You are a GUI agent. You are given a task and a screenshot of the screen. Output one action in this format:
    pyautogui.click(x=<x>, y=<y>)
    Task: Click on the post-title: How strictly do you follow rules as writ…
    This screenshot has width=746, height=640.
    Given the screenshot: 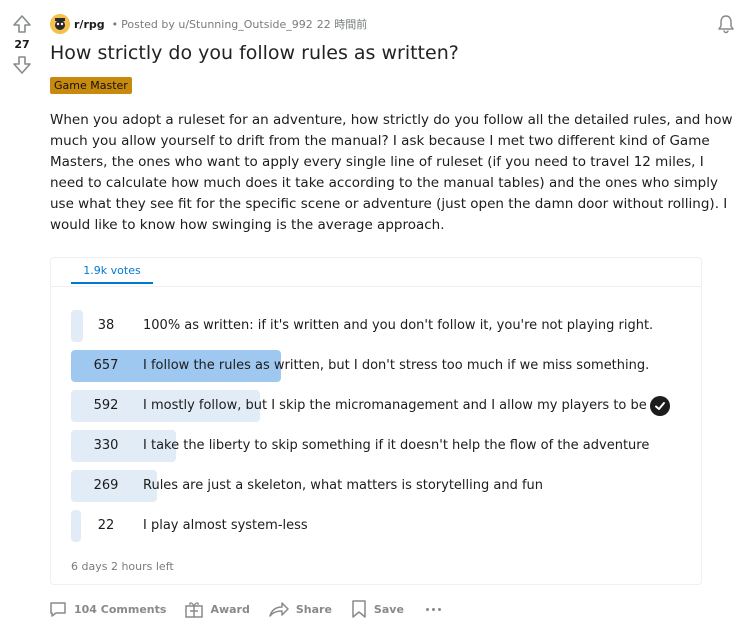 What is the action you would take?
    pyautogui.click(x=254, y=53)
    